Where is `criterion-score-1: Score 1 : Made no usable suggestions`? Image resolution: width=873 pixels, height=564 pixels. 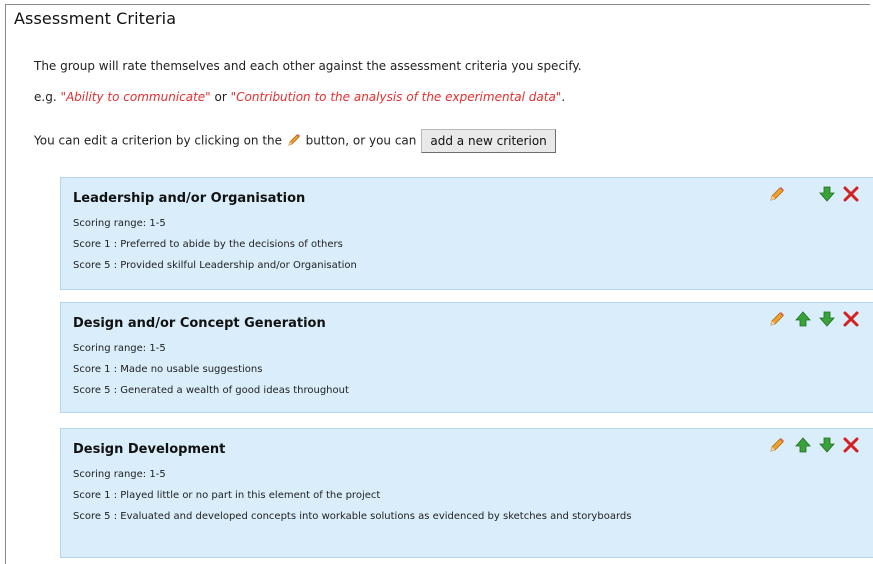 criterion-score-1: Score 1 : Made no usable suggestions is located at coordinates (168, 369).